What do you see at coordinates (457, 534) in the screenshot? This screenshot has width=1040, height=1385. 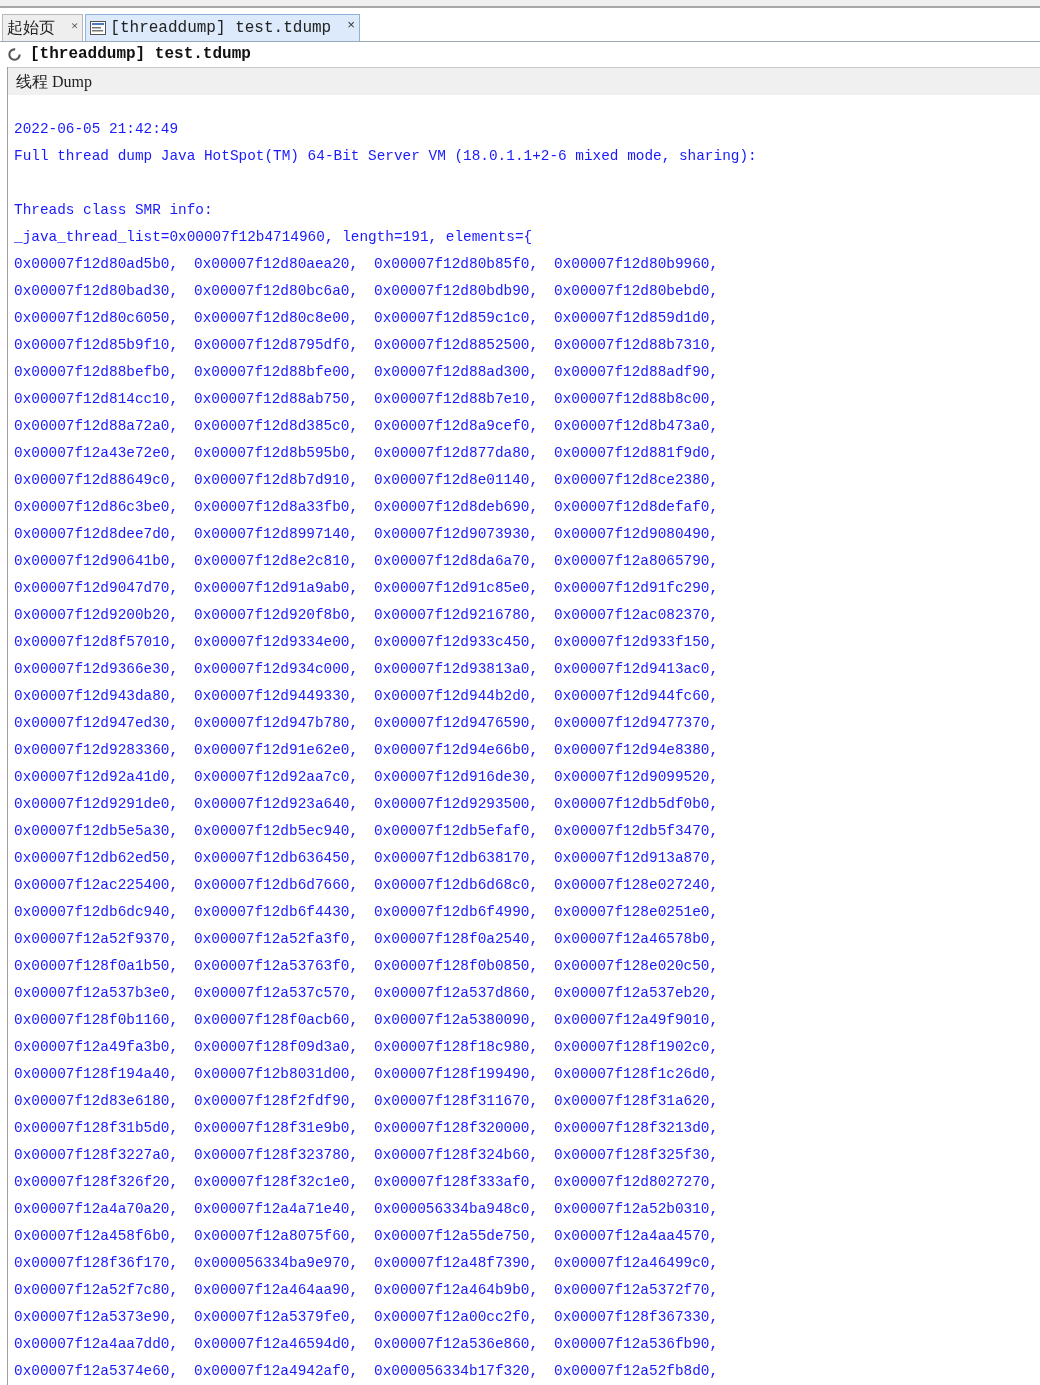 I see `thread-address: 0x00007f12d9073930,` at bounding box center [457, 534].